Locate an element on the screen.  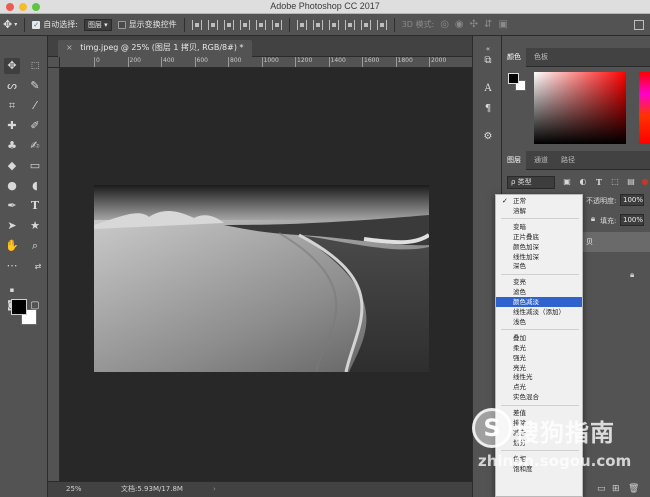
blend-mode-option: 叠加 is located at coordinates (539, 338).